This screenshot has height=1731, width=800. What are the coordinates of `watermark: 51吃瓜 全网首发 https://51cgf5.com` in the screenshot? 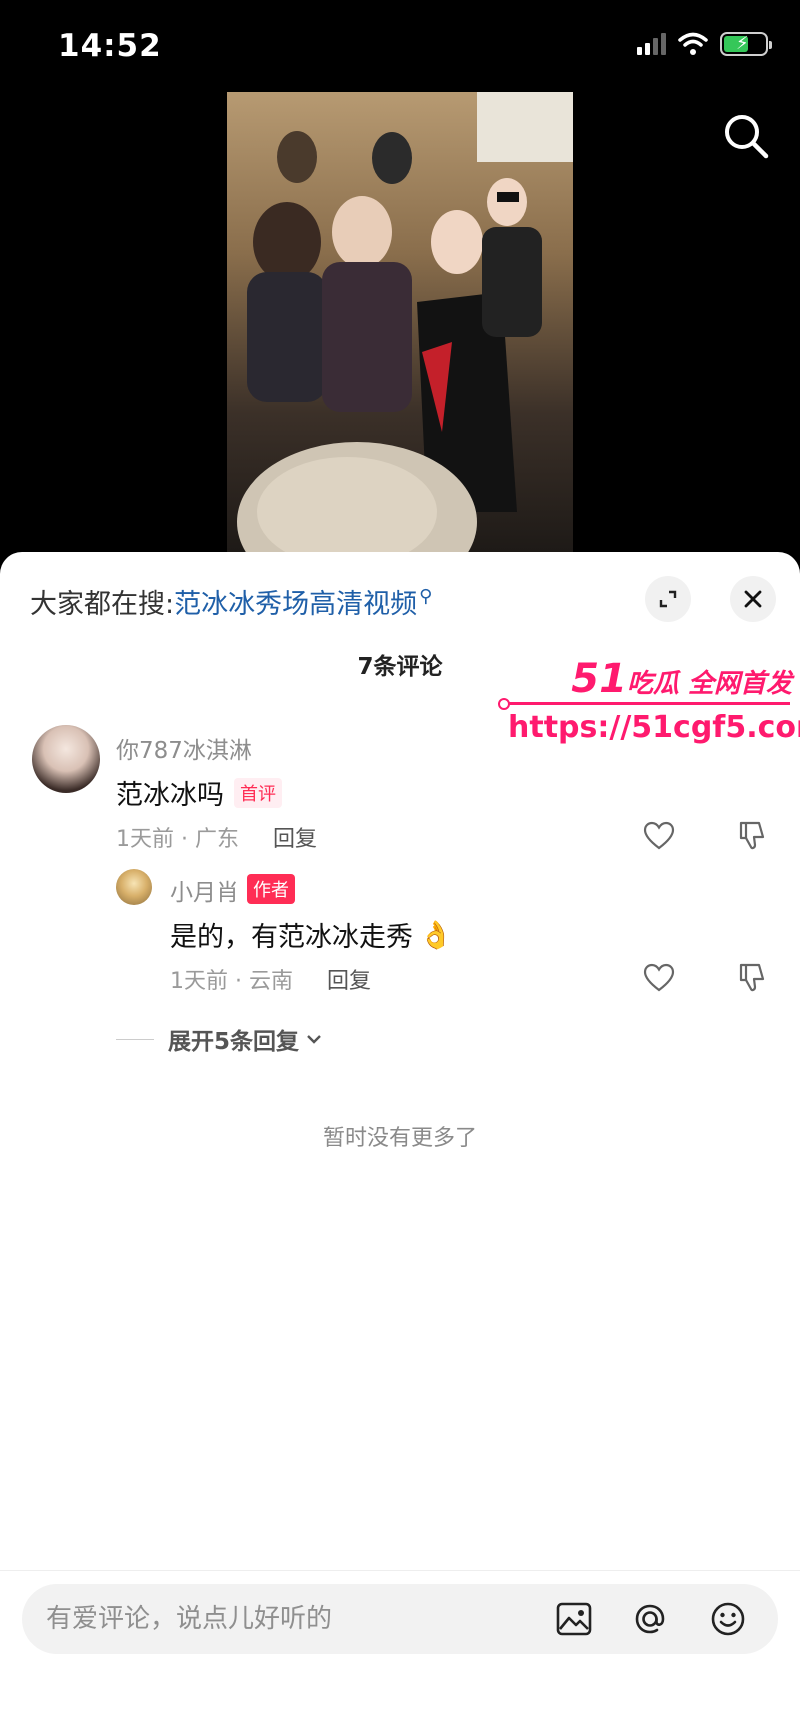 It's located at (649, 706).